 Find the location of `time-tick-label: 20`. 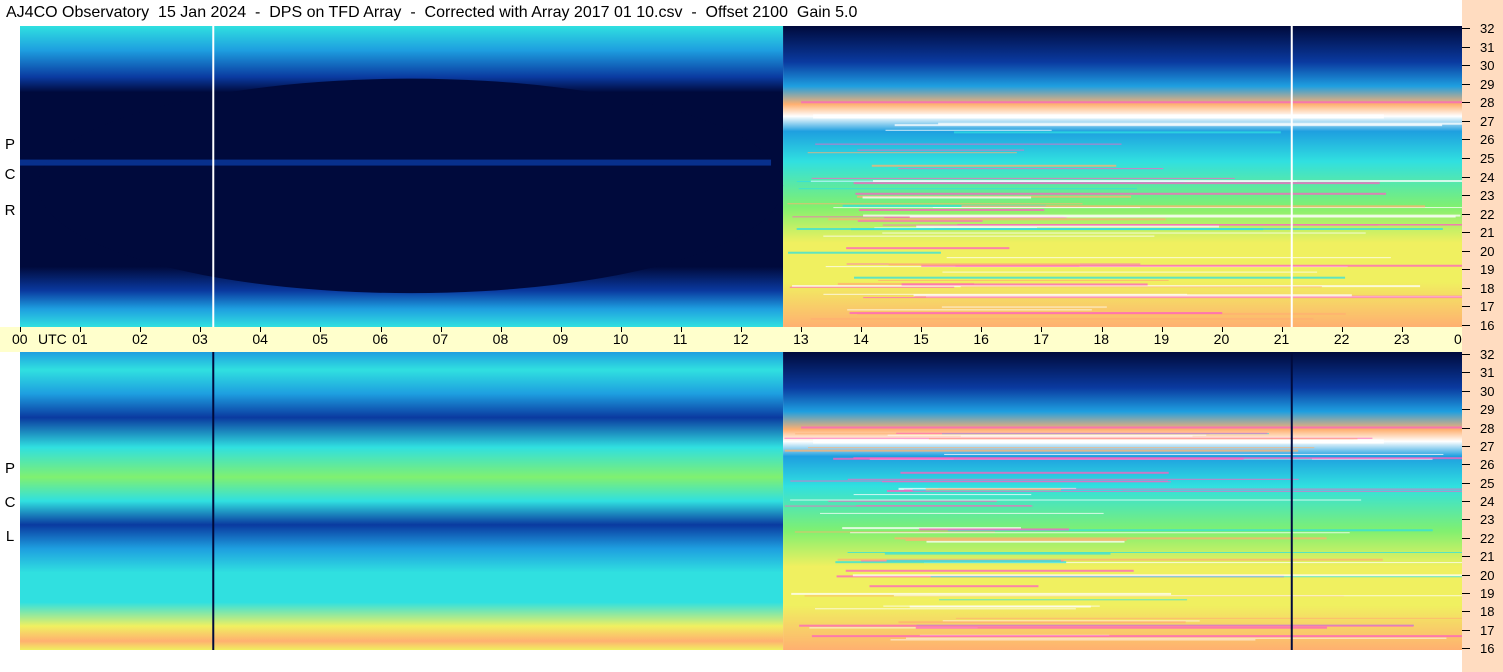

time-tick-label: 20 is located at coordinates (1221, 339).